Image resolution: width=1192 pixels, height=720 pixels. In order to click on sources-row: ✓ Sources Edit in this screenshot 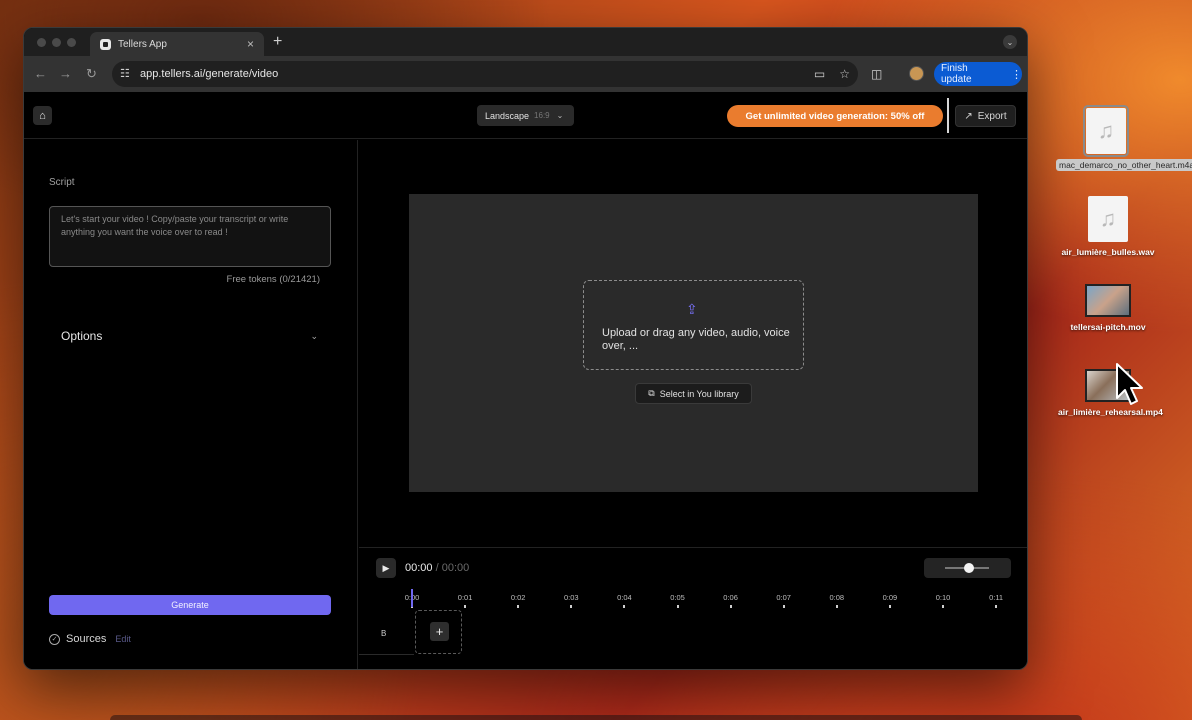, I will do `click(90, 639)`.